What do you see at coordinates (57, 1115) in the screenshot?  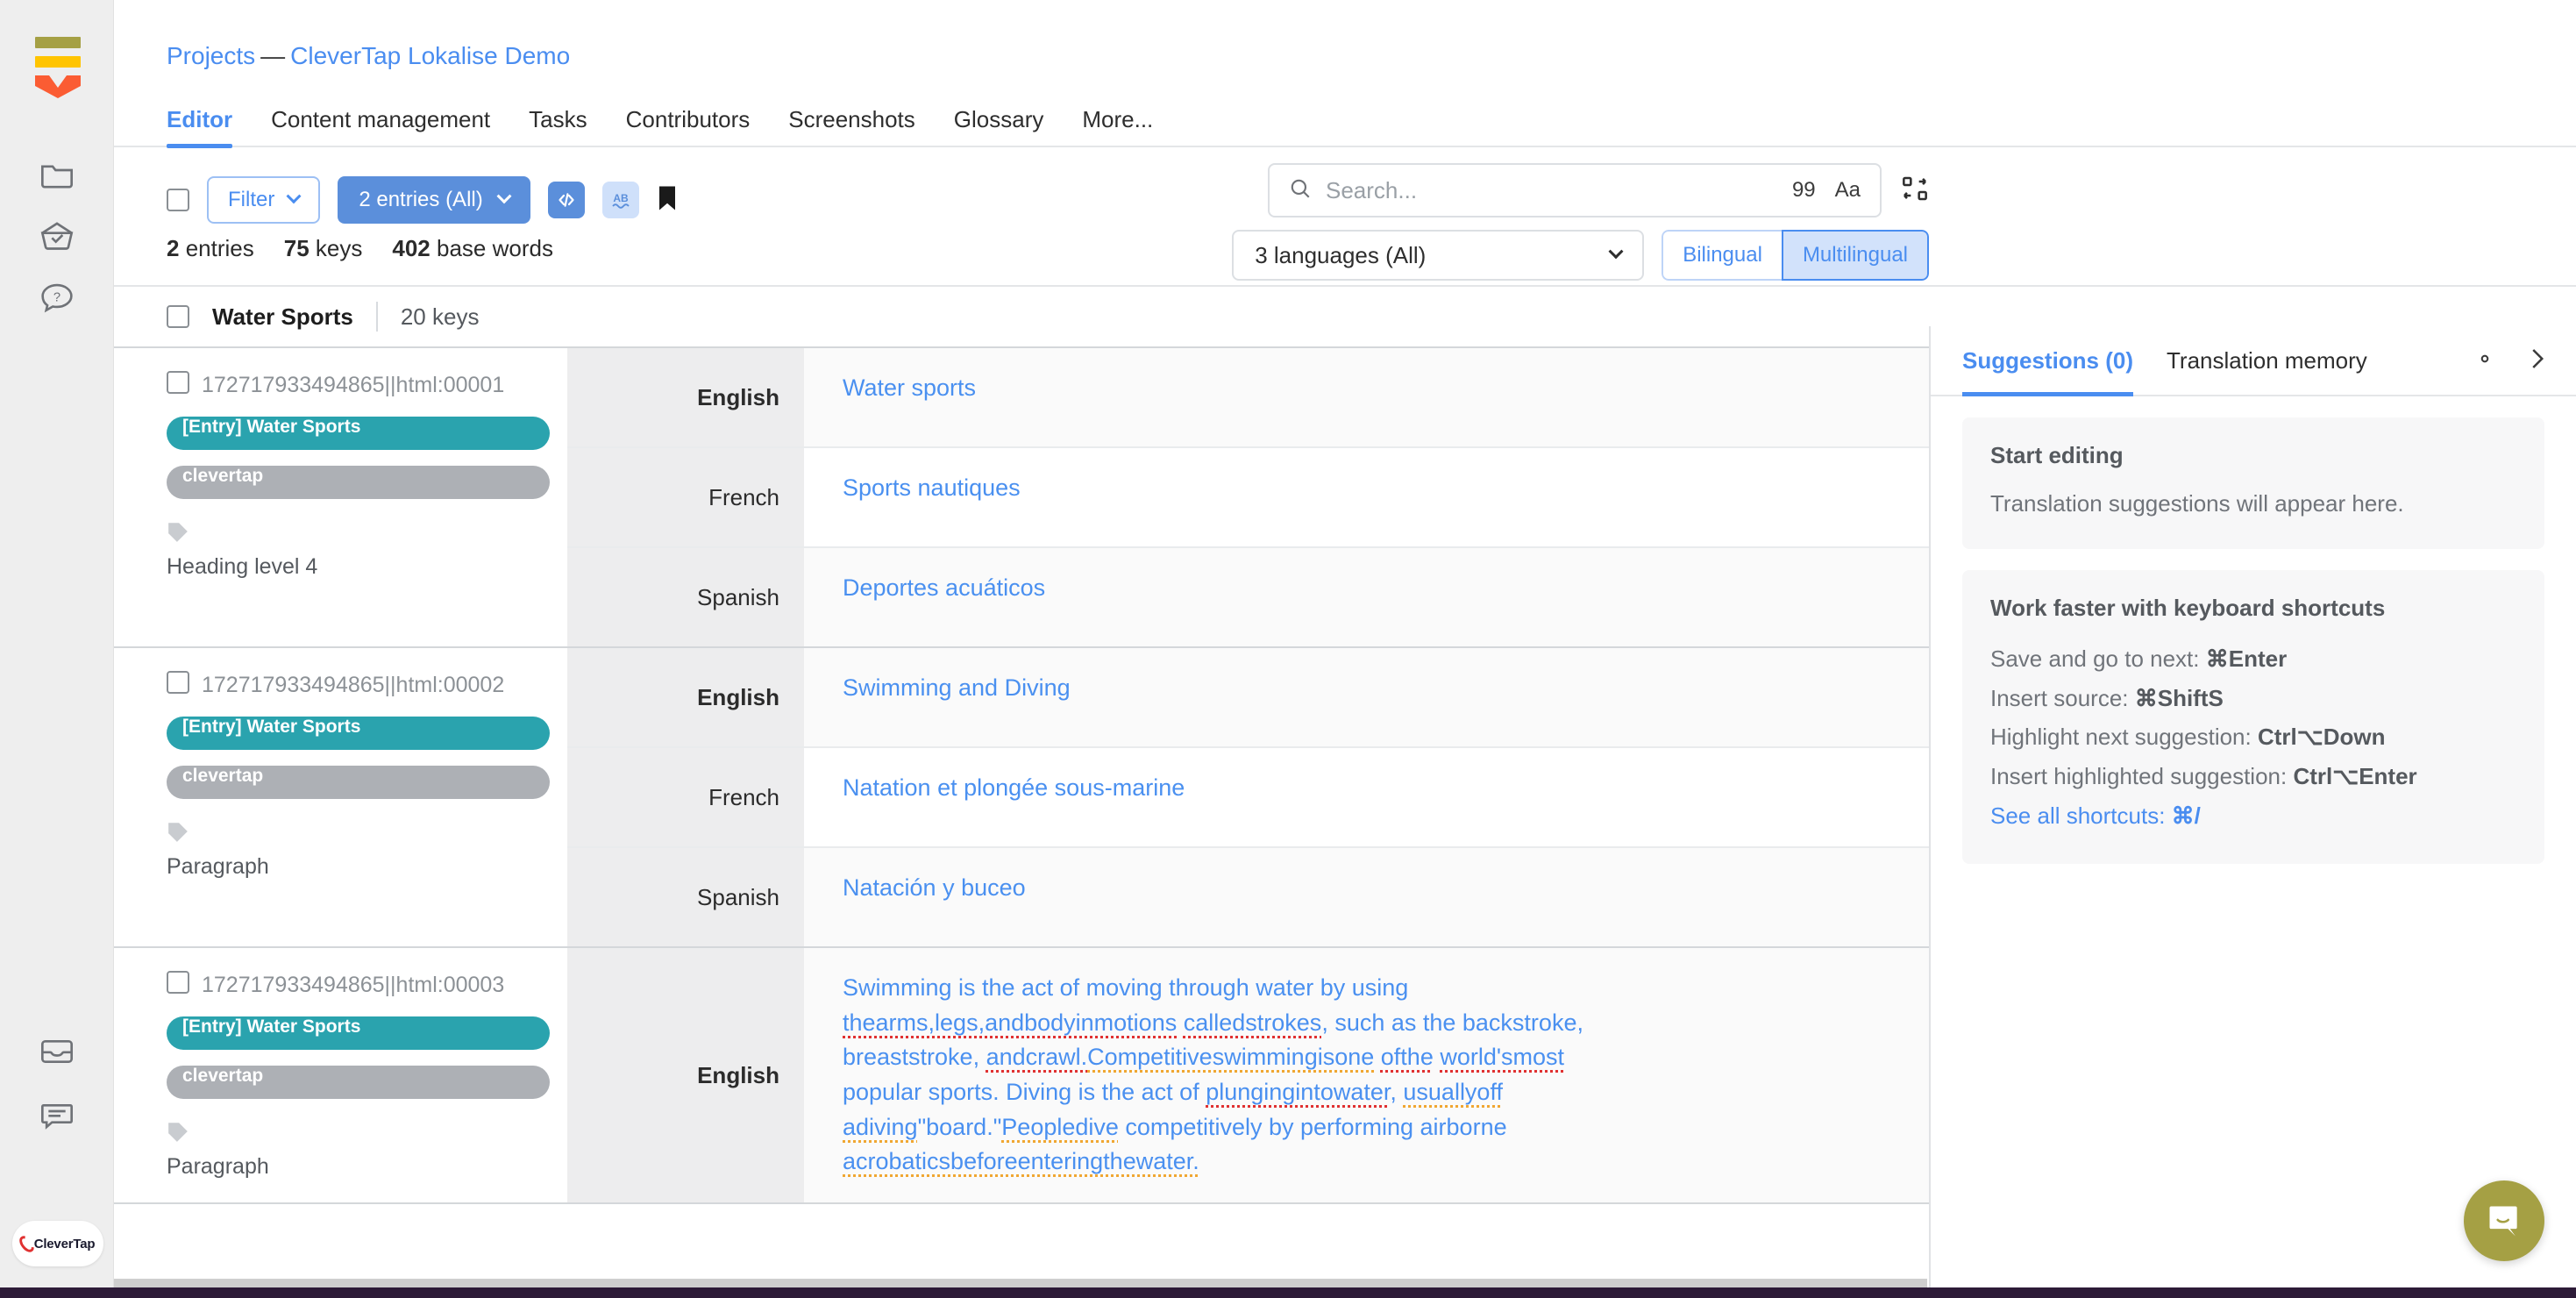 I see `messages-icon` at bounding box center [57, 1115].